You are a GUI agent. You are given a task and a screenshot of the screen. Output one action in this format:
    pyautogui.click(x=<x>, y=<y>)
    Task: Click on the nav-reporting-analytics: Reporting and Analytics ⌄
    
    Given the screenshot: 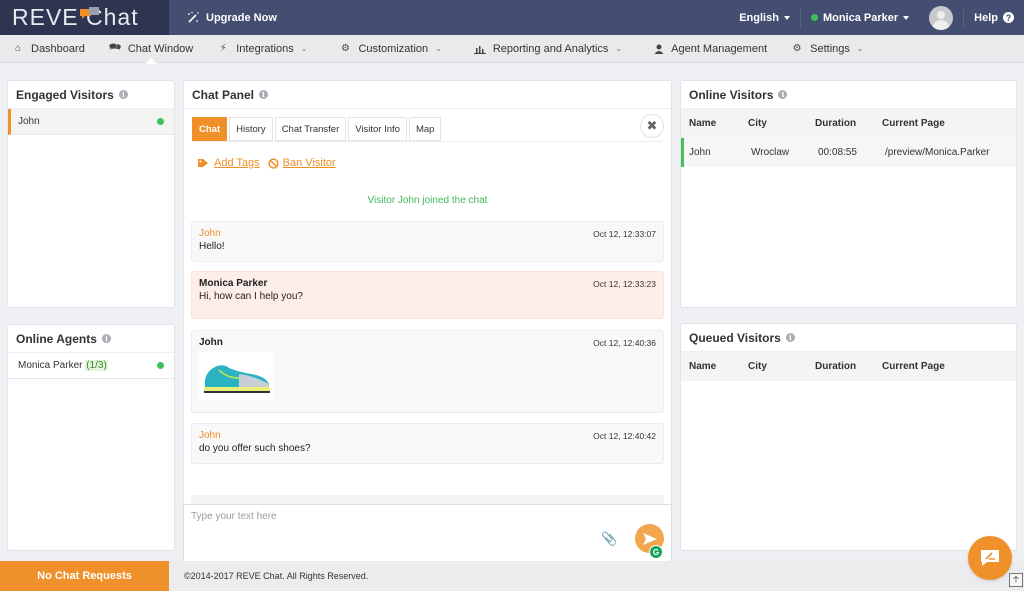 What is the action you would take?
    pyautogui.click(x=548, y=49)
    